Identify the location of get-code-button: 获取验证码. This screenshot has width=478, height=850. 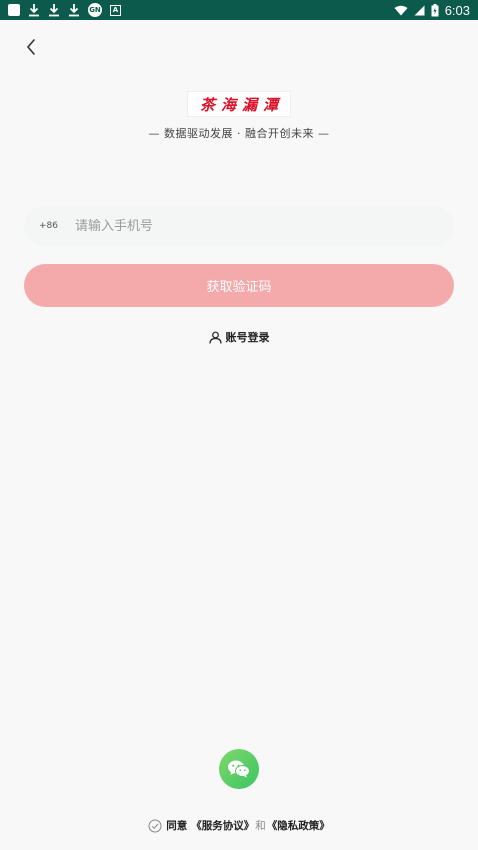
(239, 285).